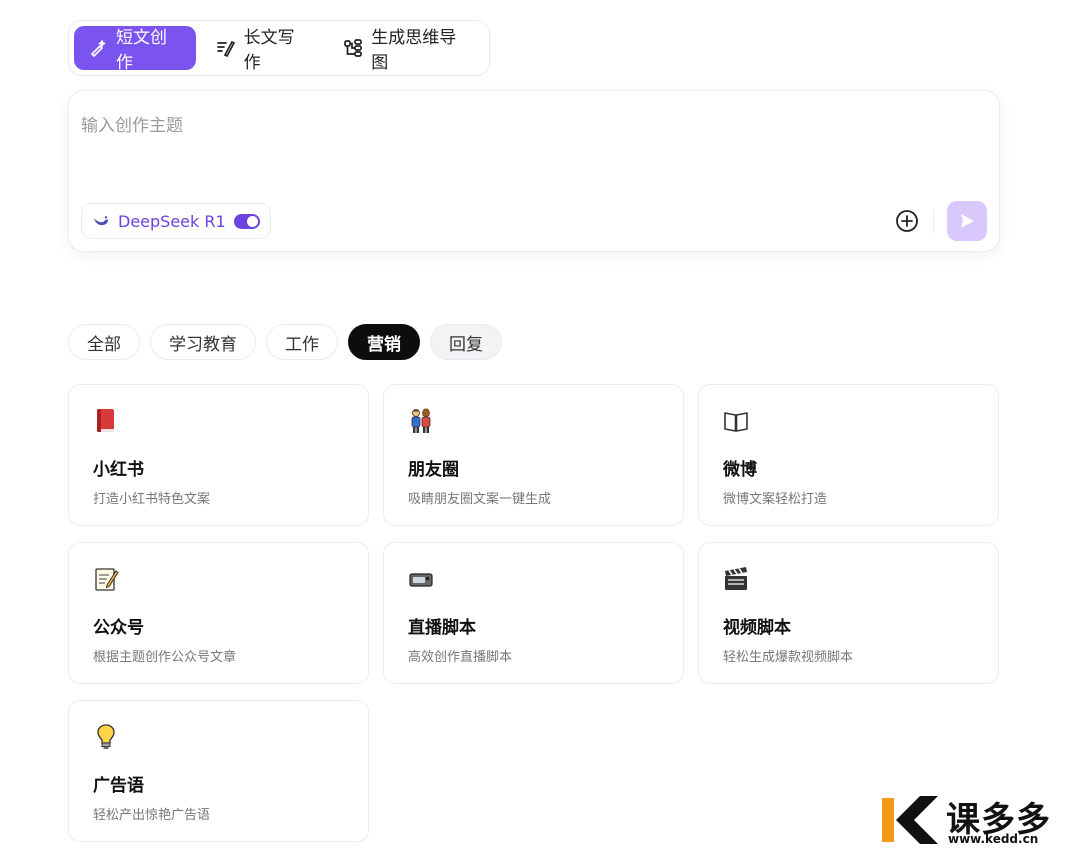  What do you see at coordinates (848, 455) in the screenshot?
I see `template-card-weibo: 微博 微博文案轻松打造` at bounding box center [848, 455].